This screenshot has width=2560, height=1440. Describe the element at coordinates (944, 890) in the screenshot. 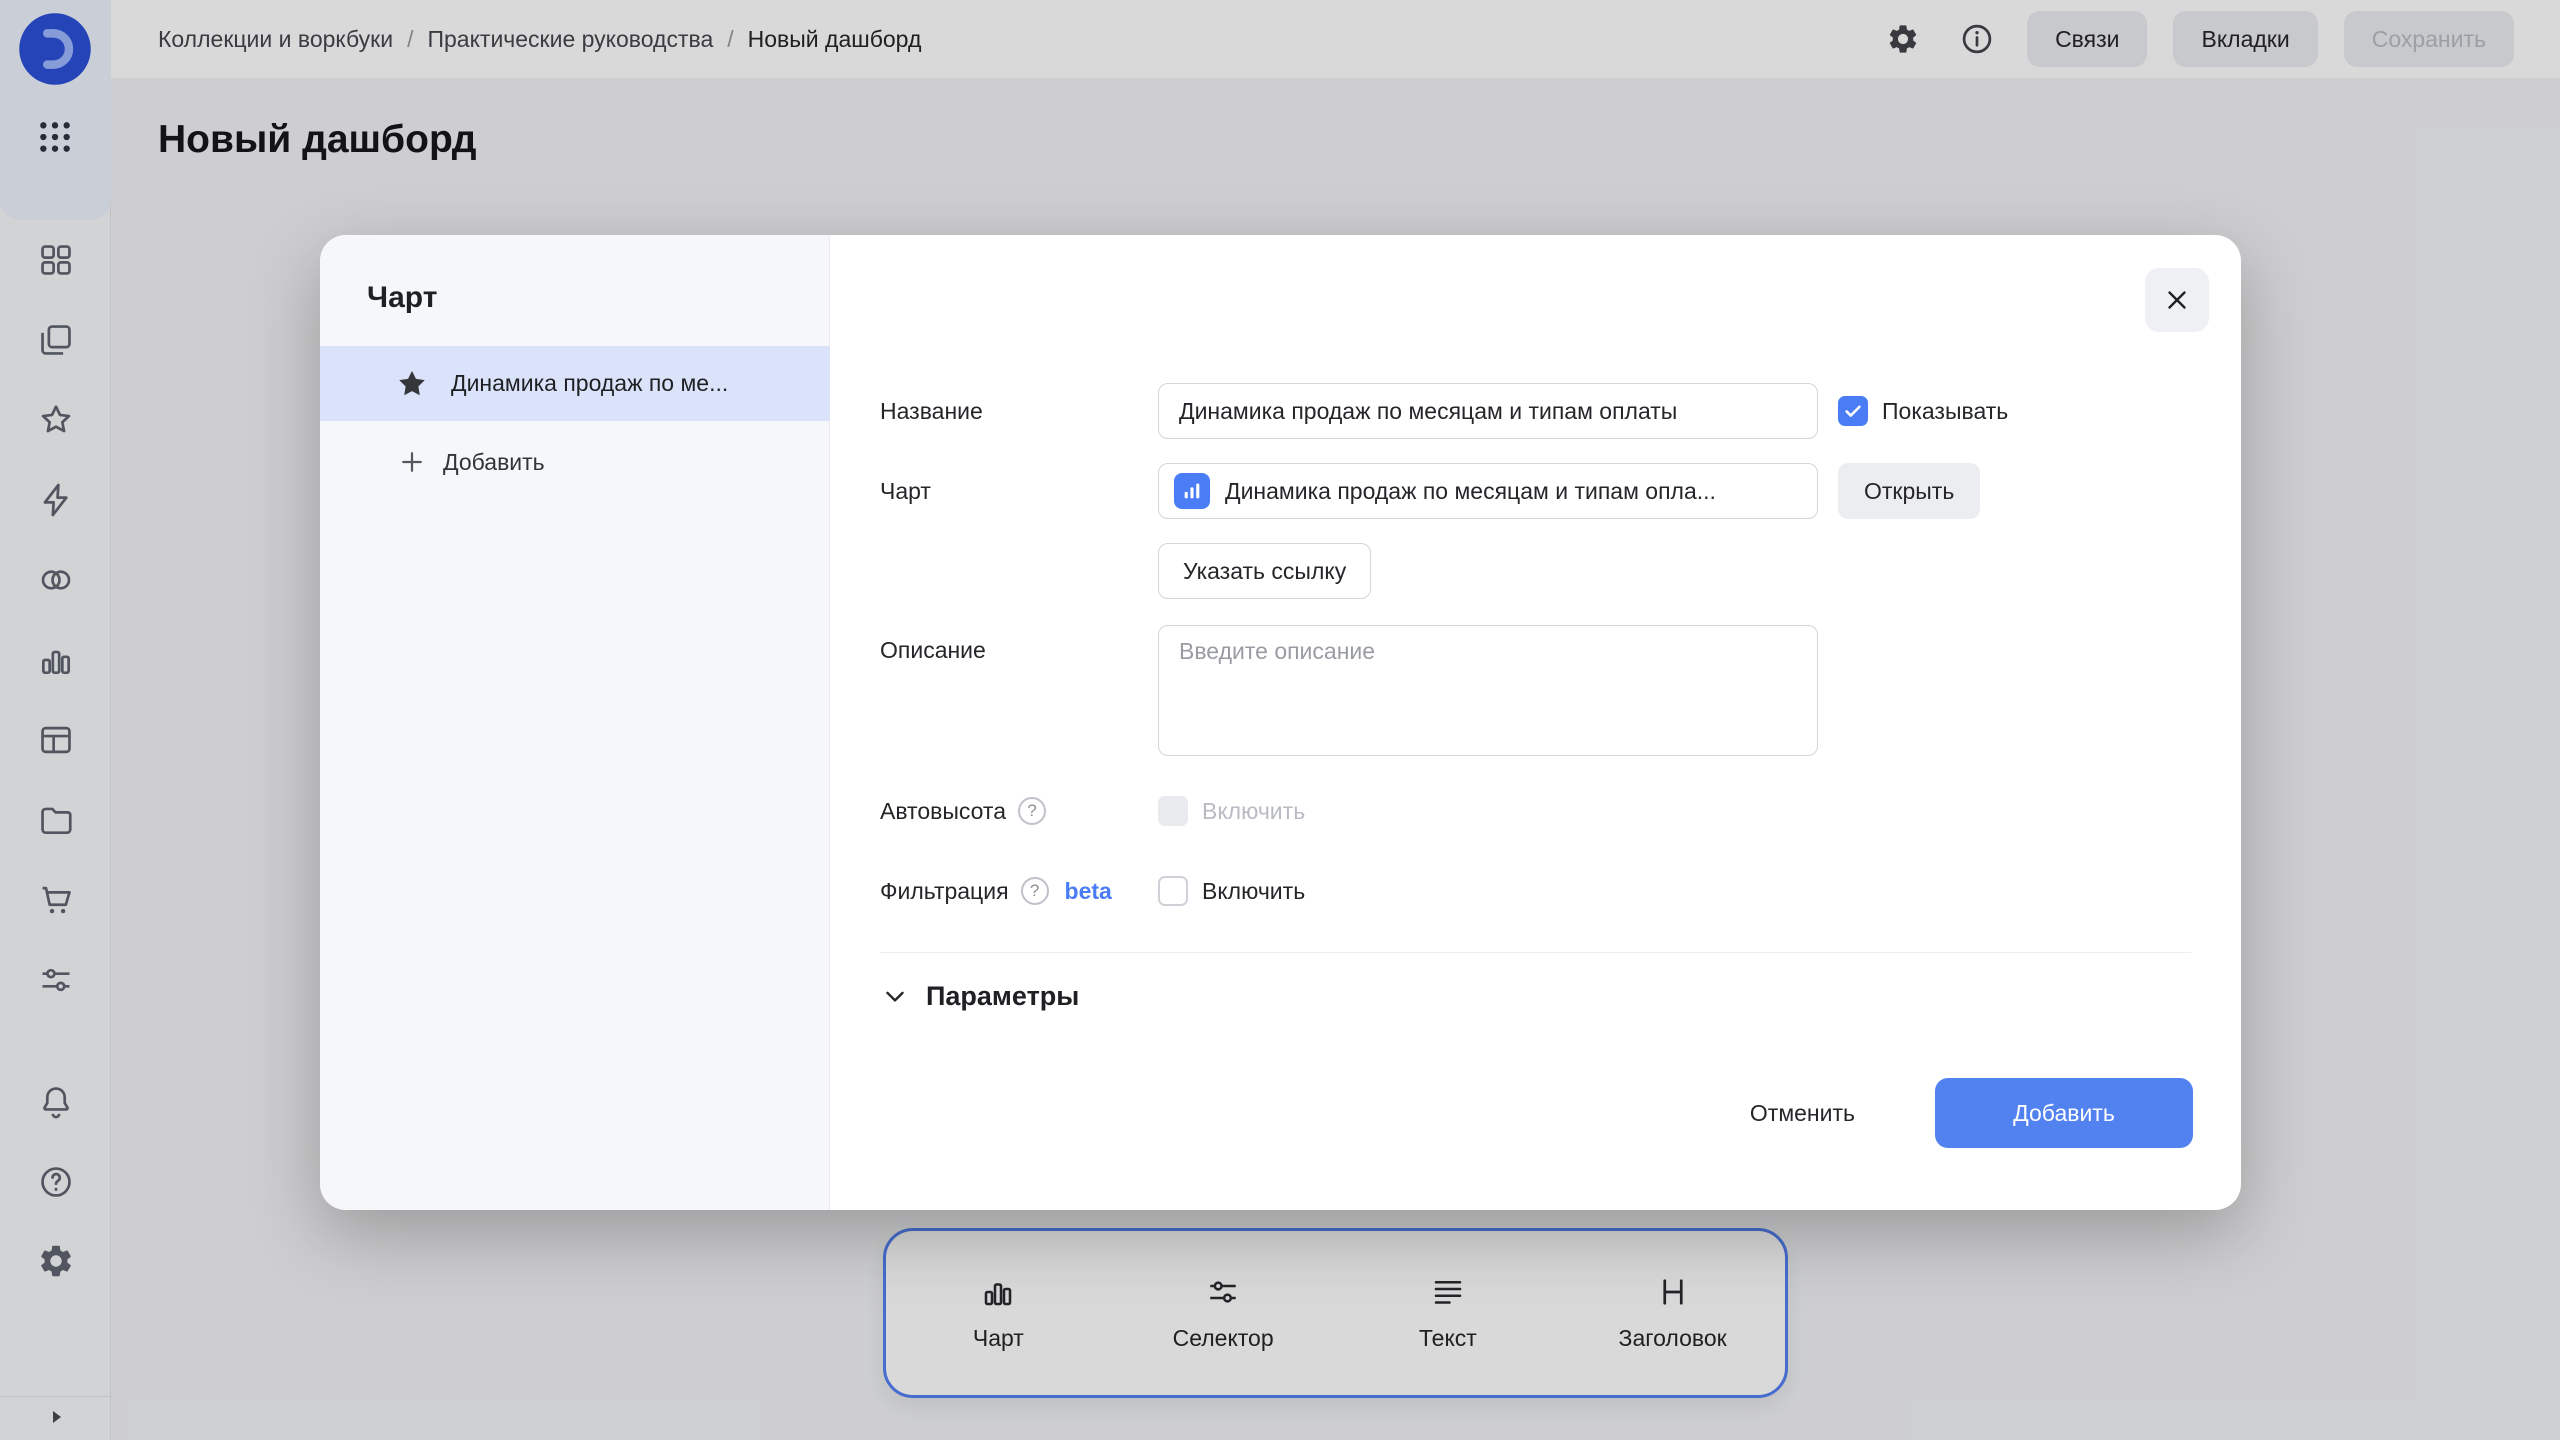

I see `filtering-label: Фильтрация` at that location.